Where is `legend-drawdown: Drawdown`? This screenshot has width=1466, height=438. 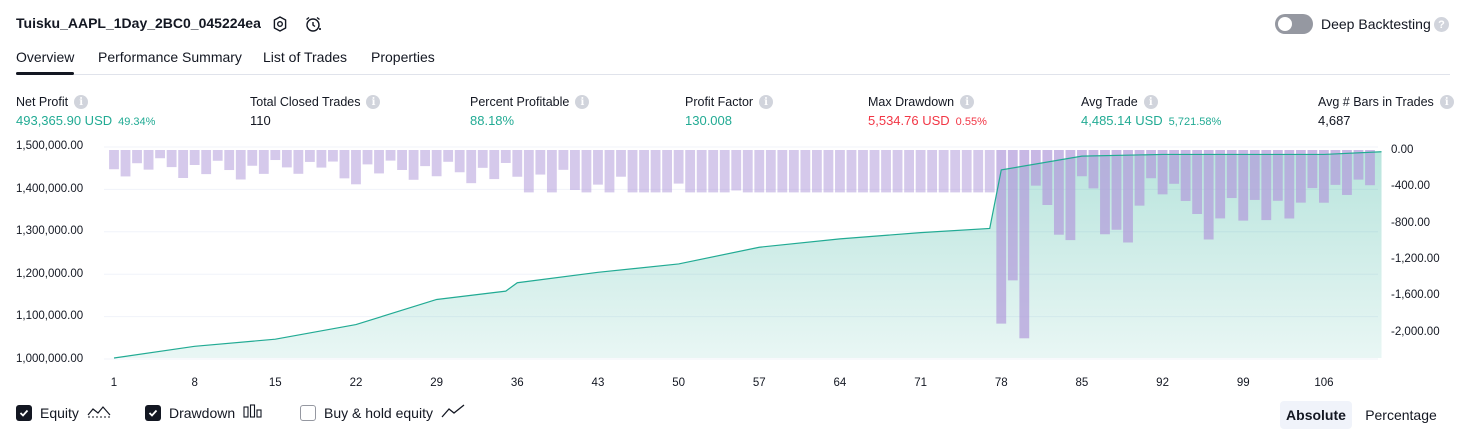 legend-drawdown: Drawdown is located at coordinates (204, 412).